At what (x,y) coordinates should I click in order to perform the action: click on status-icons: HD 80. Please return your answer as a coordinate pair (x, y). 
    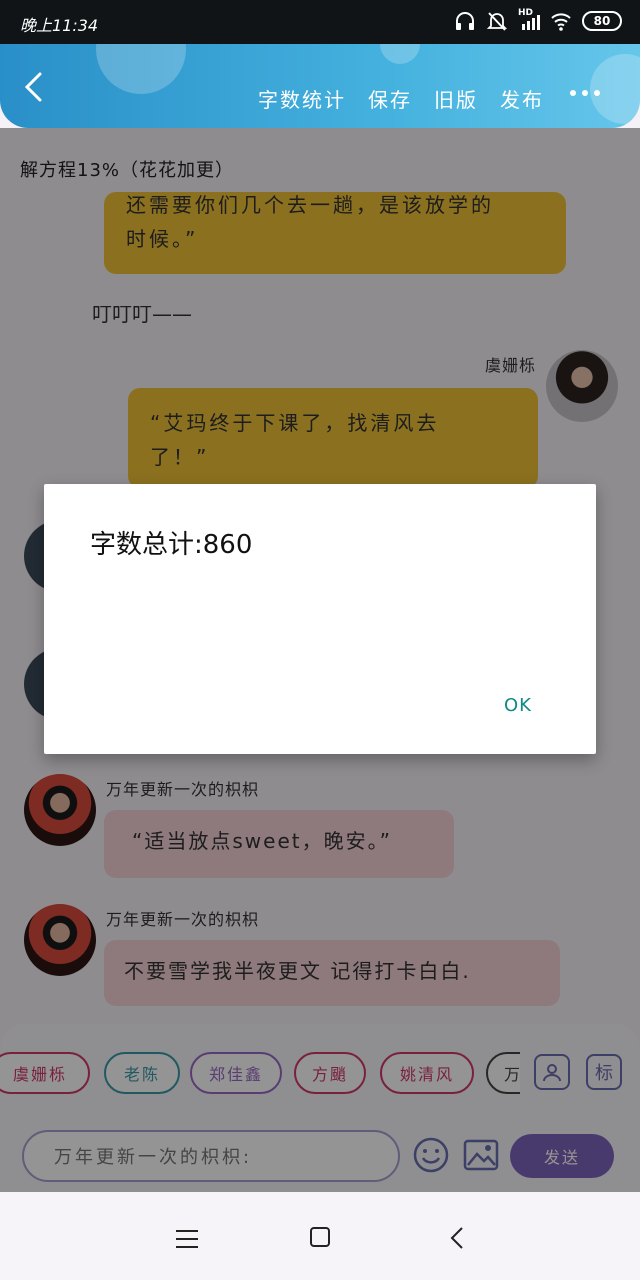
    Looking at the image, I should click on (538, 20).